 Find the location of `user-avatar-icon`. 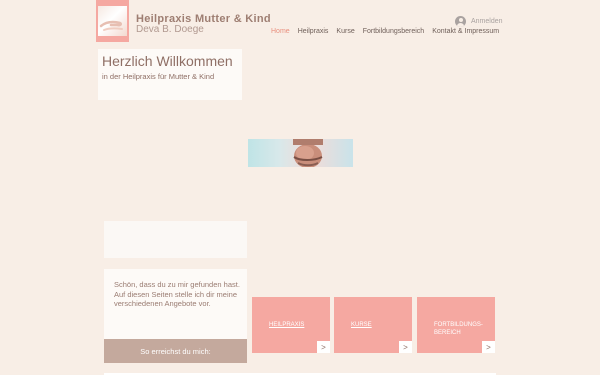

user-avatar-icon is located at coordinates (460, 21).